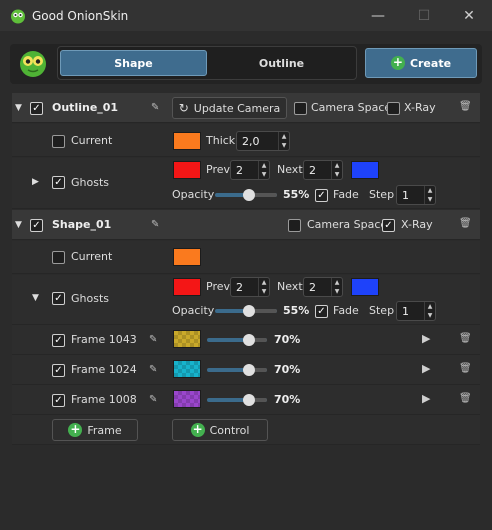  Describe the element at coordinates (90, 182) in the screenshot. I see `ghosts-label: Ghosts` at that location.